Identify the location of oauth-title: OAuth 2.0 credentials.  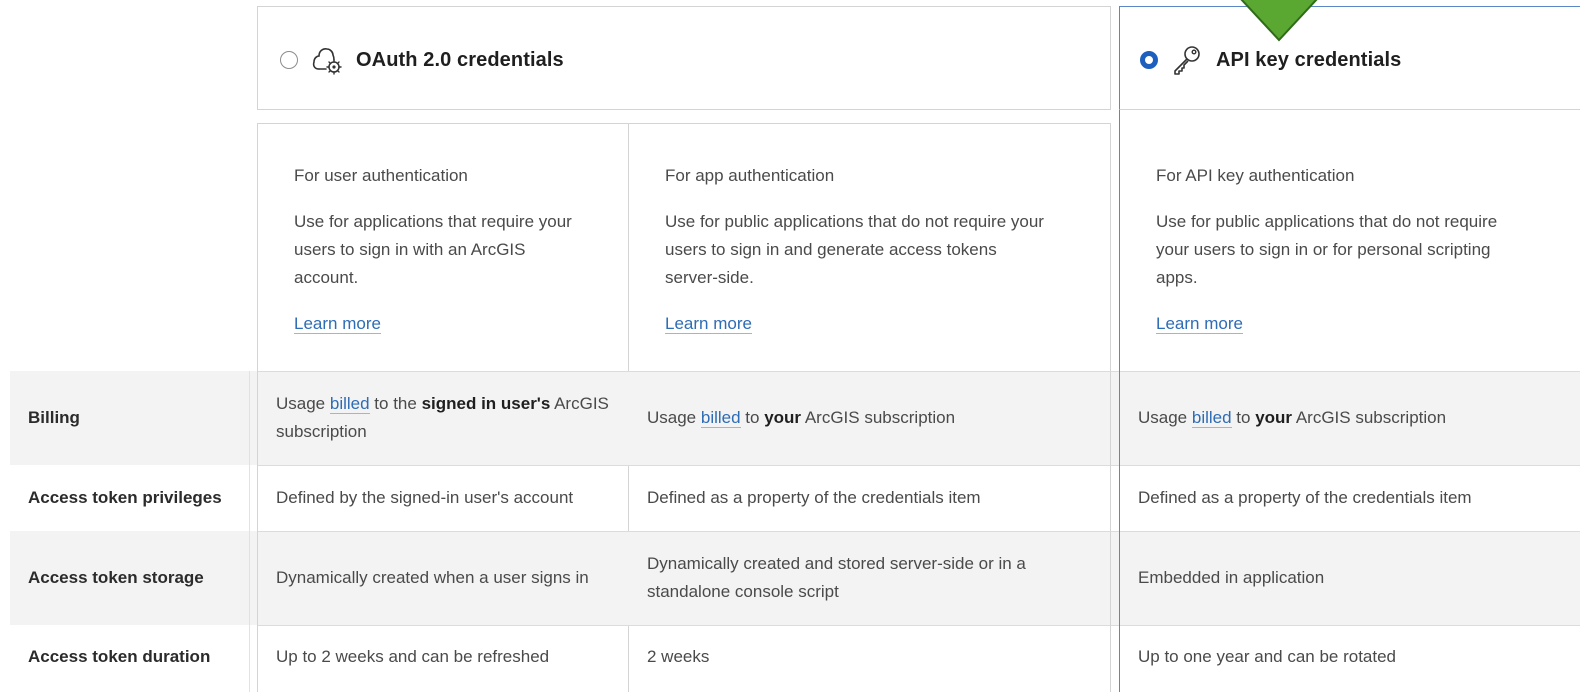
(460, 59).